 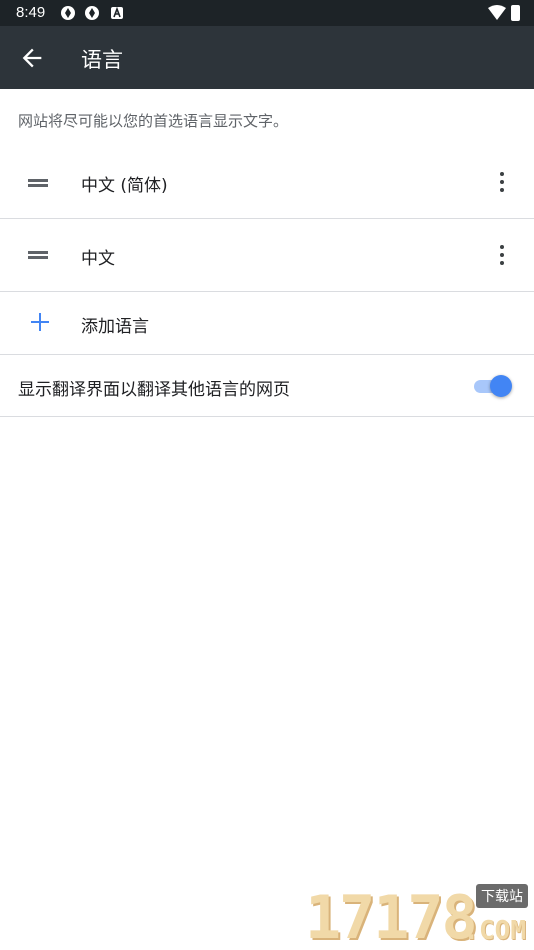 I want to click on add-language-label: 添加语言, so click(x=115, y=327).